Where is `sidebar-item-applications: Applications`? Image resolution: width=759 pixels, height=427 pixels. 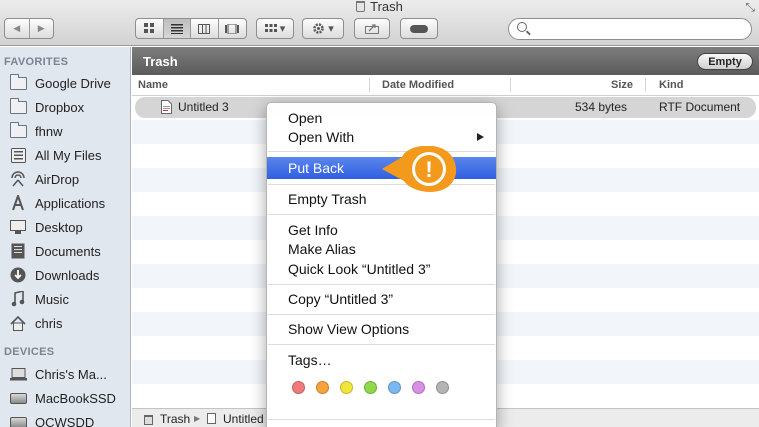 sidebar-item-applications: Applications is located at coordinates (57, 203).